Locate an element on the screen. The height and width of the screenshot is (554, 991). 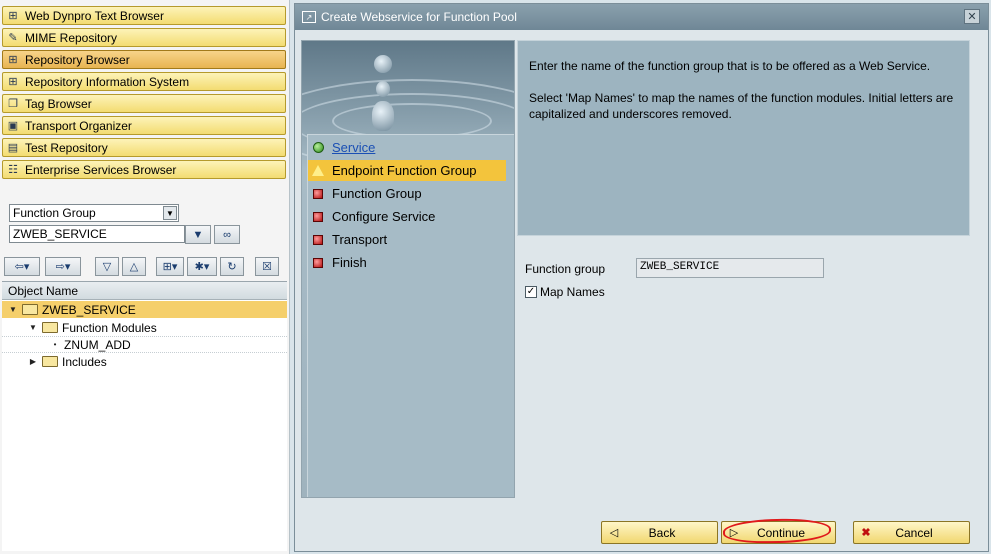
nav-button-label: MIME Repository is located at coordinates (71, 37).